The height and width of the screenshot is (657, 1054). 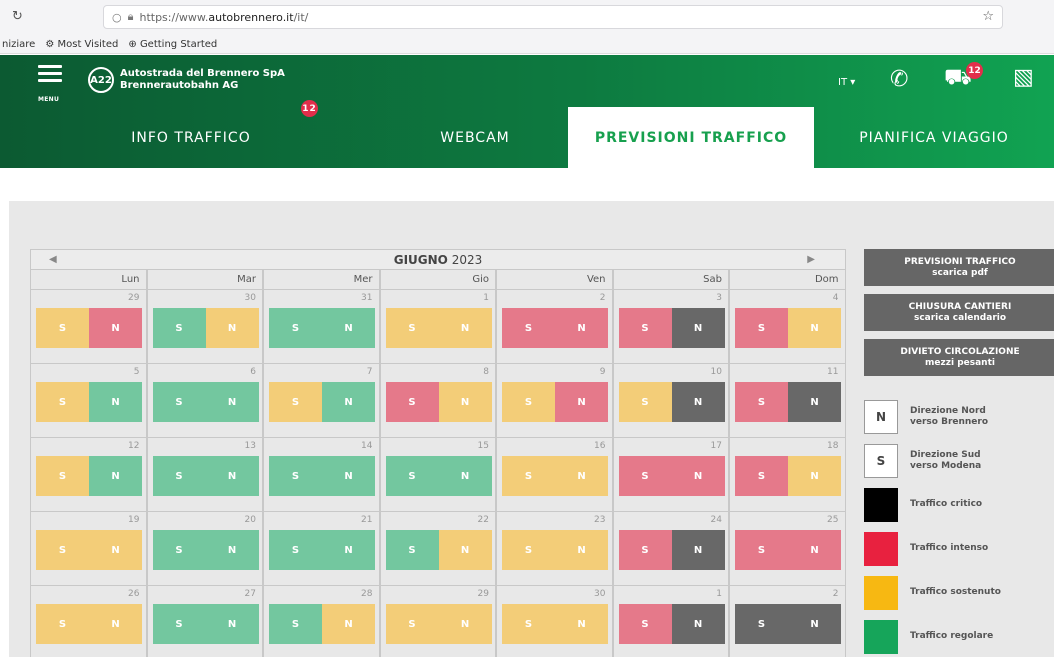 I want to click on calendar-day: 5 SN, so click(x=88, y=401).